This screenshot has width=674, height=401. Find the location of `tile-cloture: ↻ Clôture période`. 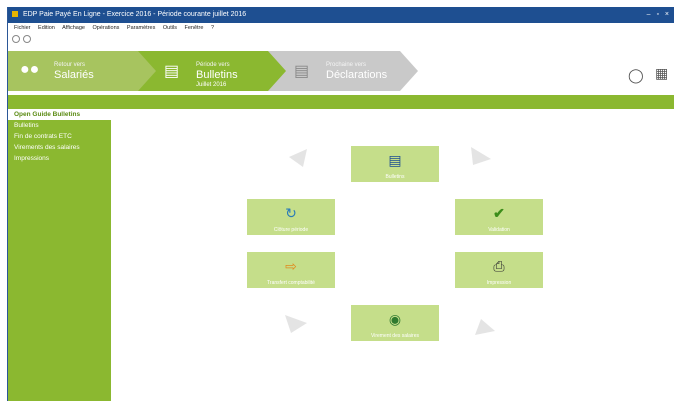

tile-cloture: ↻ Clôture période is located at coordinates (291, 217).